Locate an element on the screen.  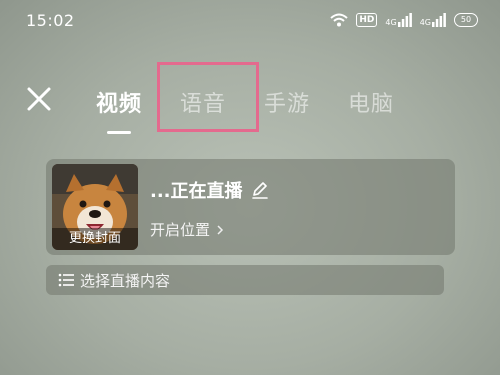
select-live-content-label: 选择直播内容 is located at coordinates (125, 280).